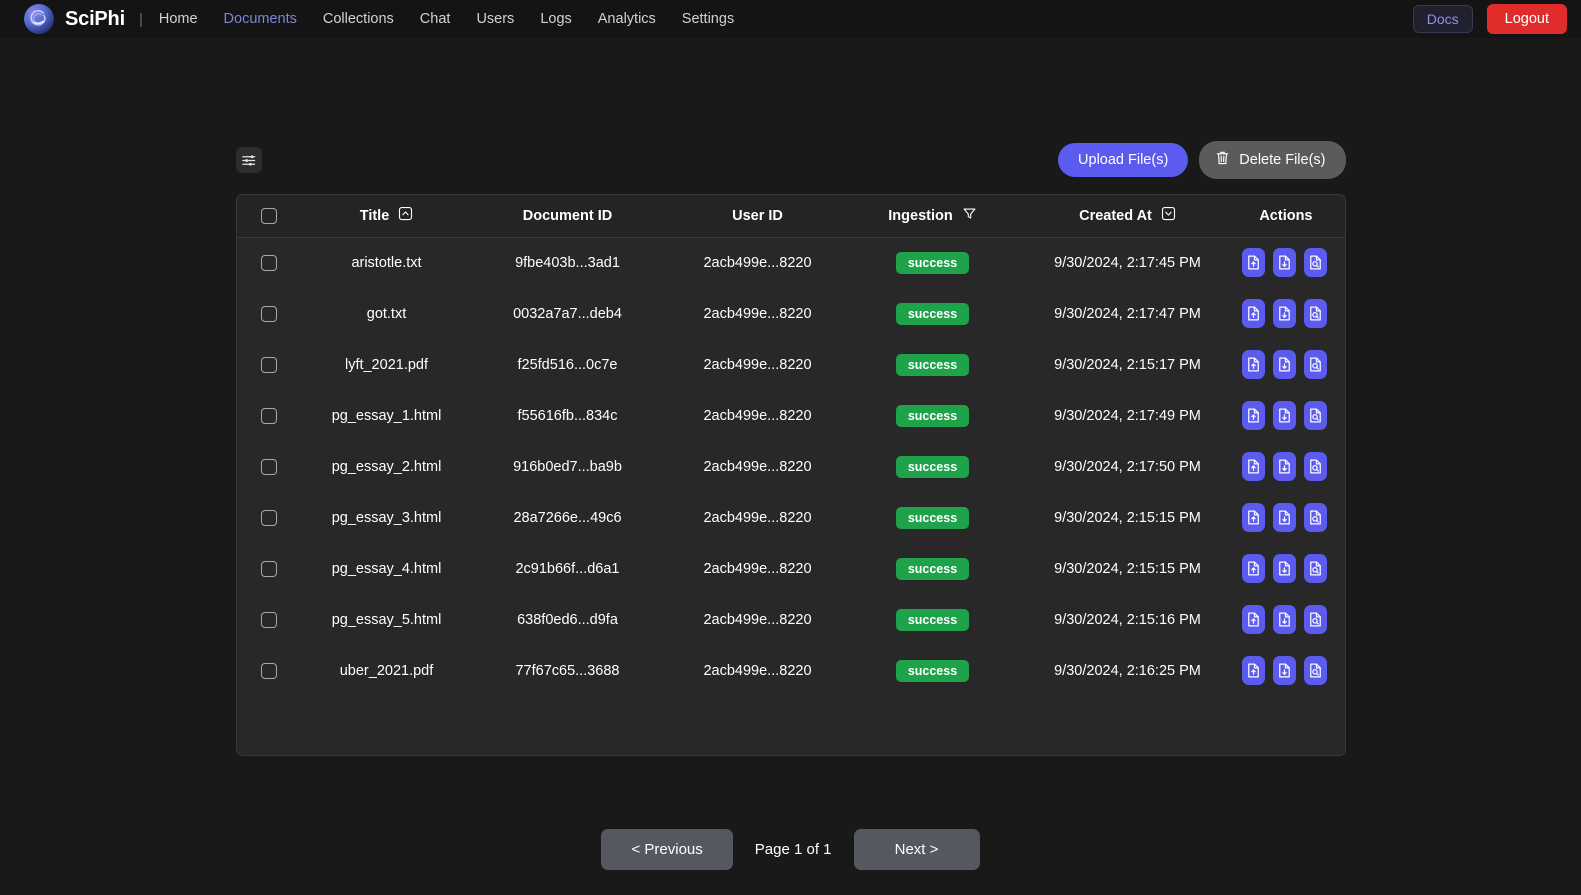 Image resolution: width=1581 pixels, height=895 pixels. I want to click on nav-link-documents: Documents, so click(260, 19).